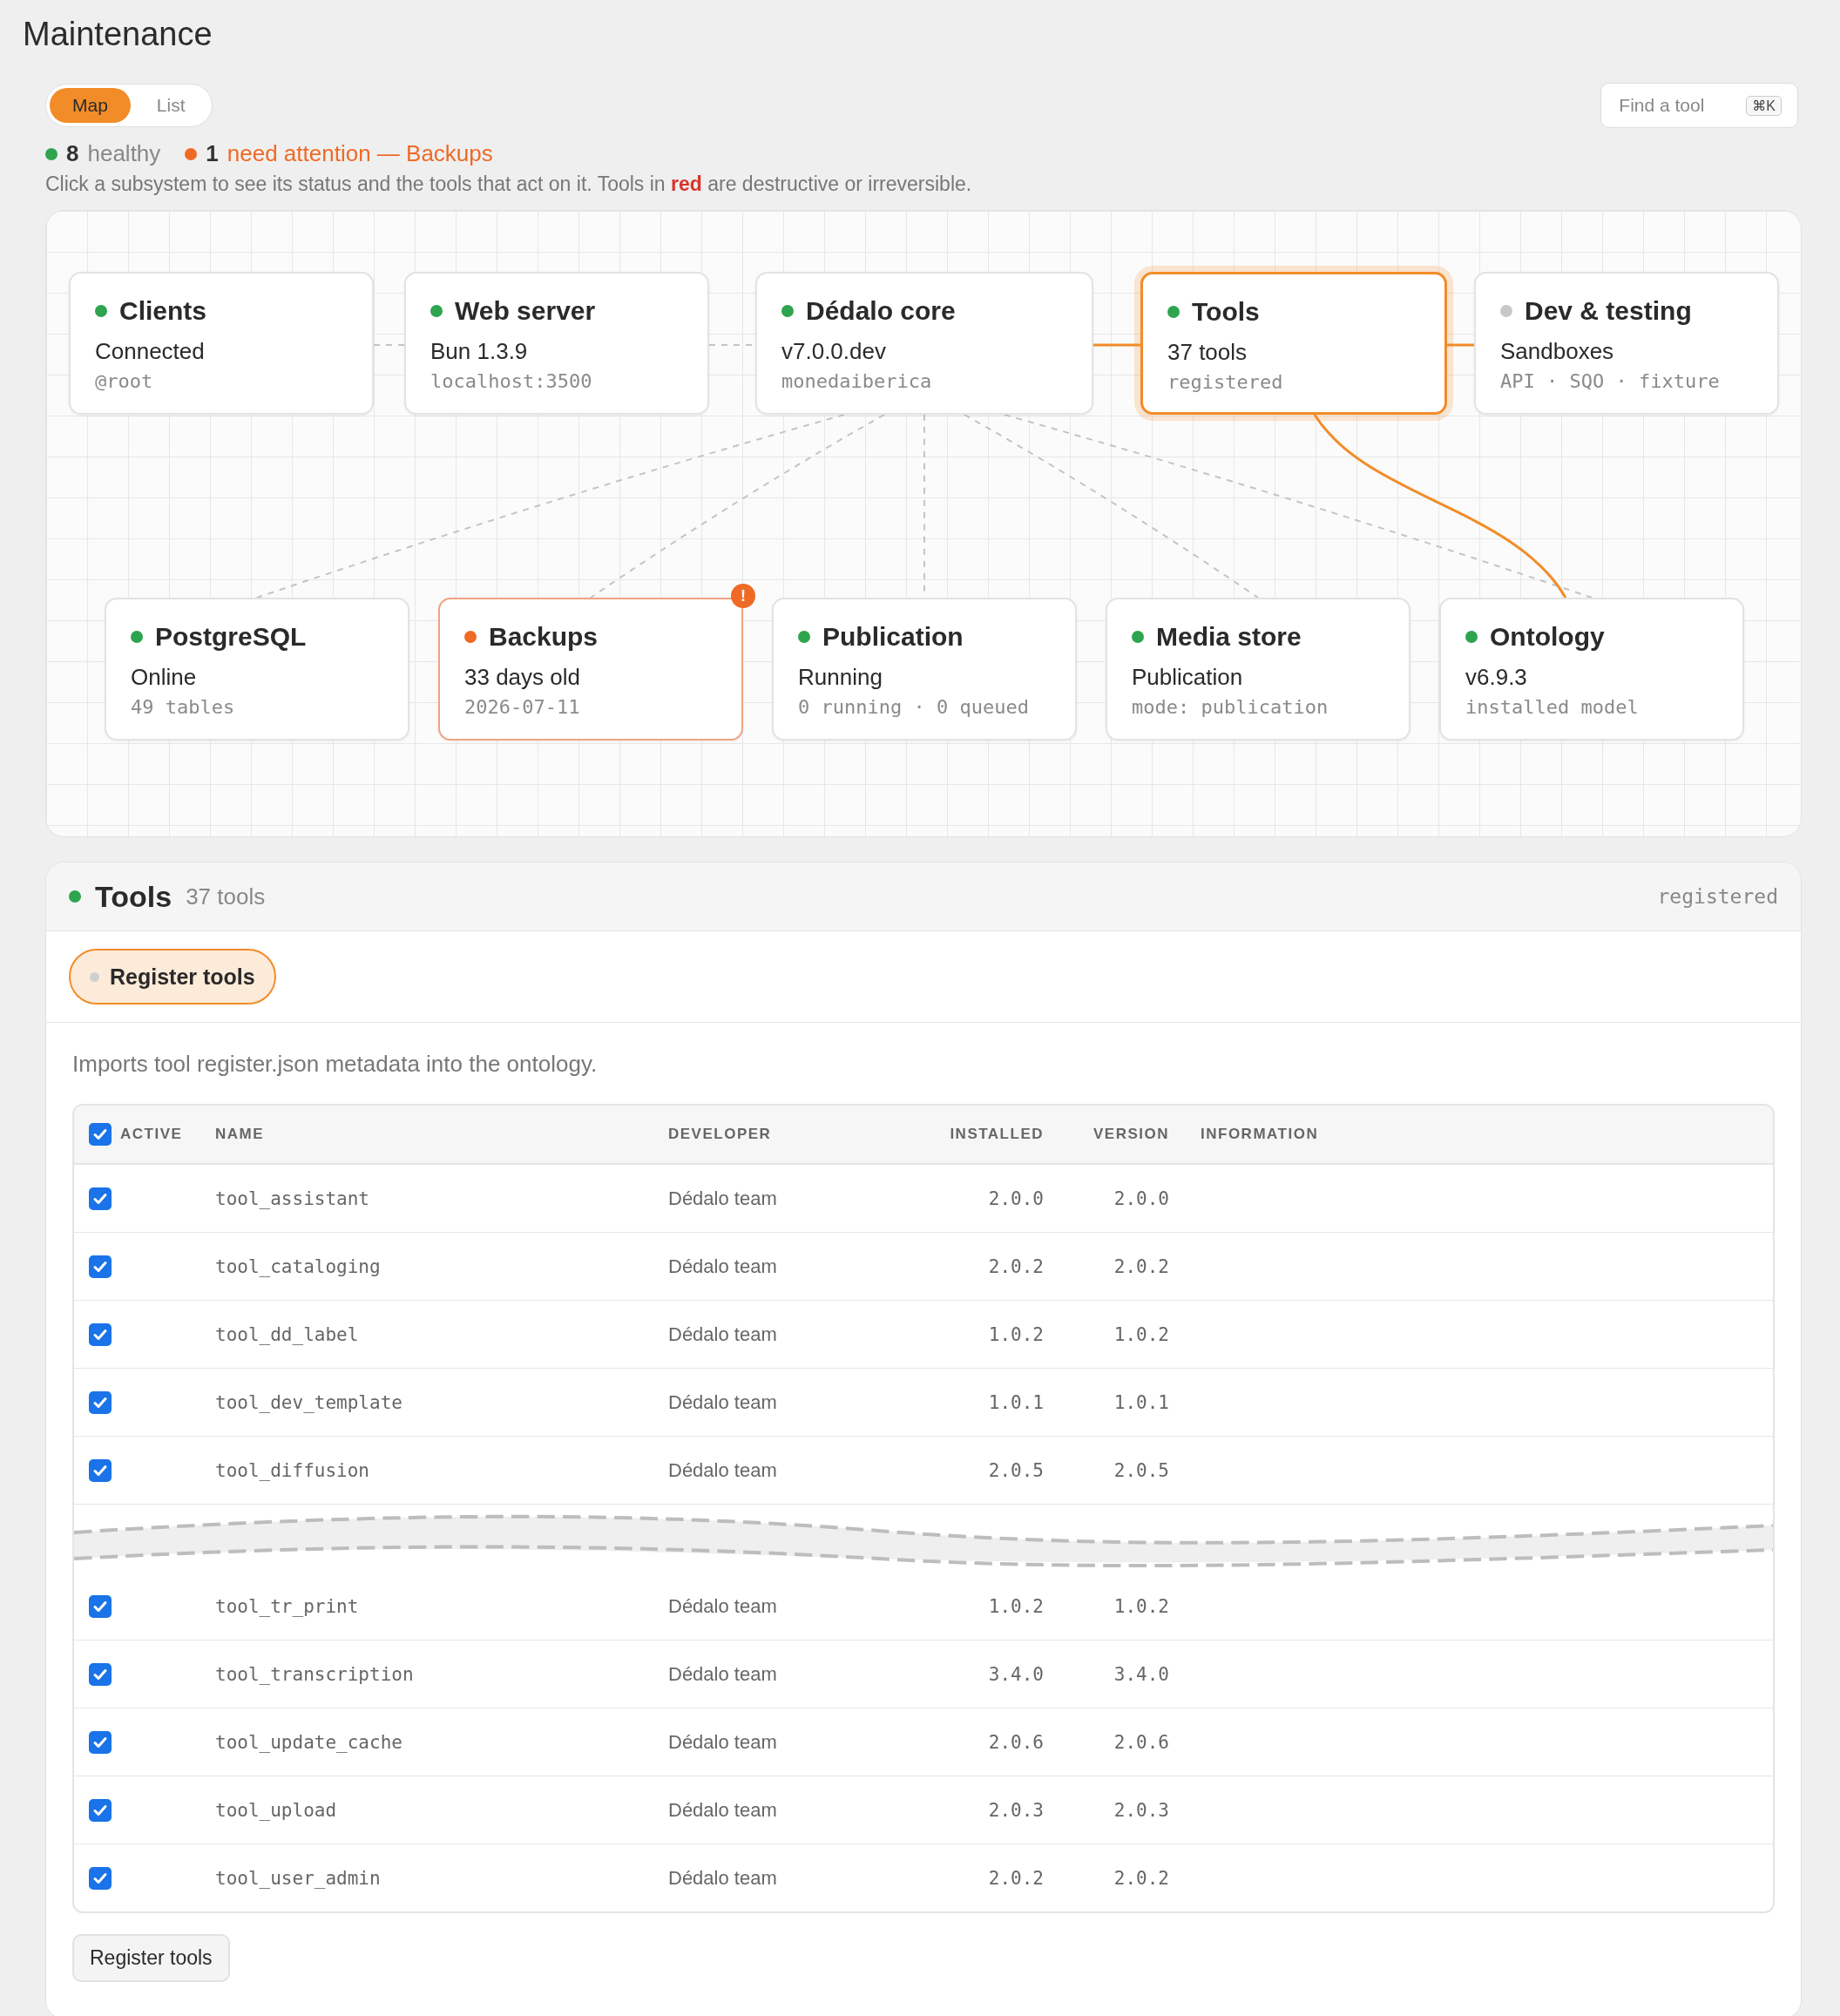 The width and height of the screenshot is (1840, 2016). I want to click on action-description: Imports tool register.json metadata into the ontology., so click(335, 1064).